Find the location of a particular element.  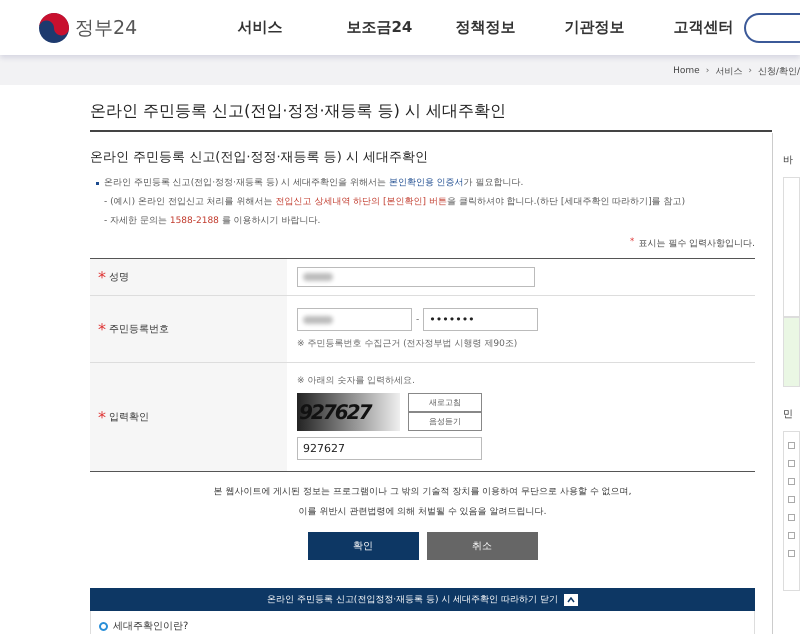

required-note: 표시는 필수 입력사항입니다. is located at coordinates (696, 244).